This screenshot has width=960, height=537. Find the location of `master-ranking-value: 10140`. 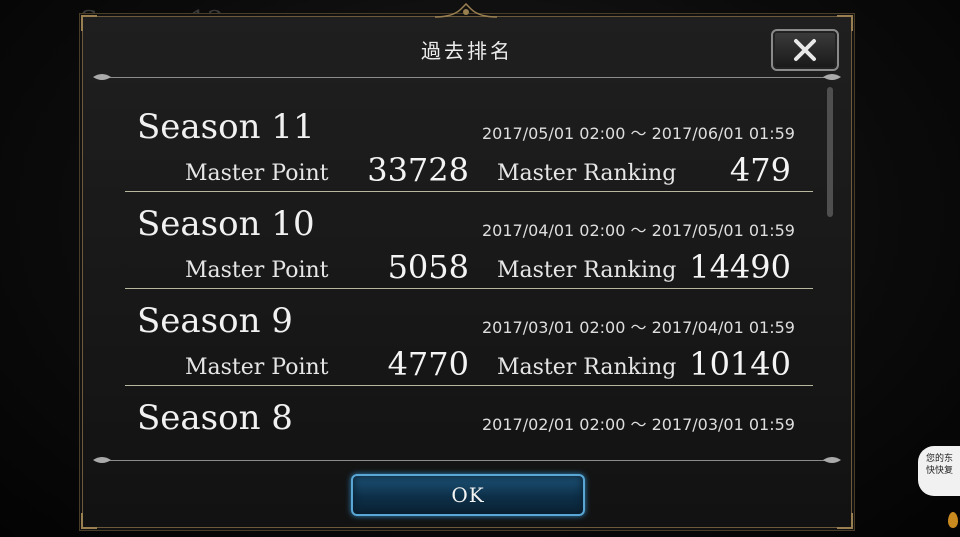

master-ranking-value: 10140 is located at coordinates (740, 364).